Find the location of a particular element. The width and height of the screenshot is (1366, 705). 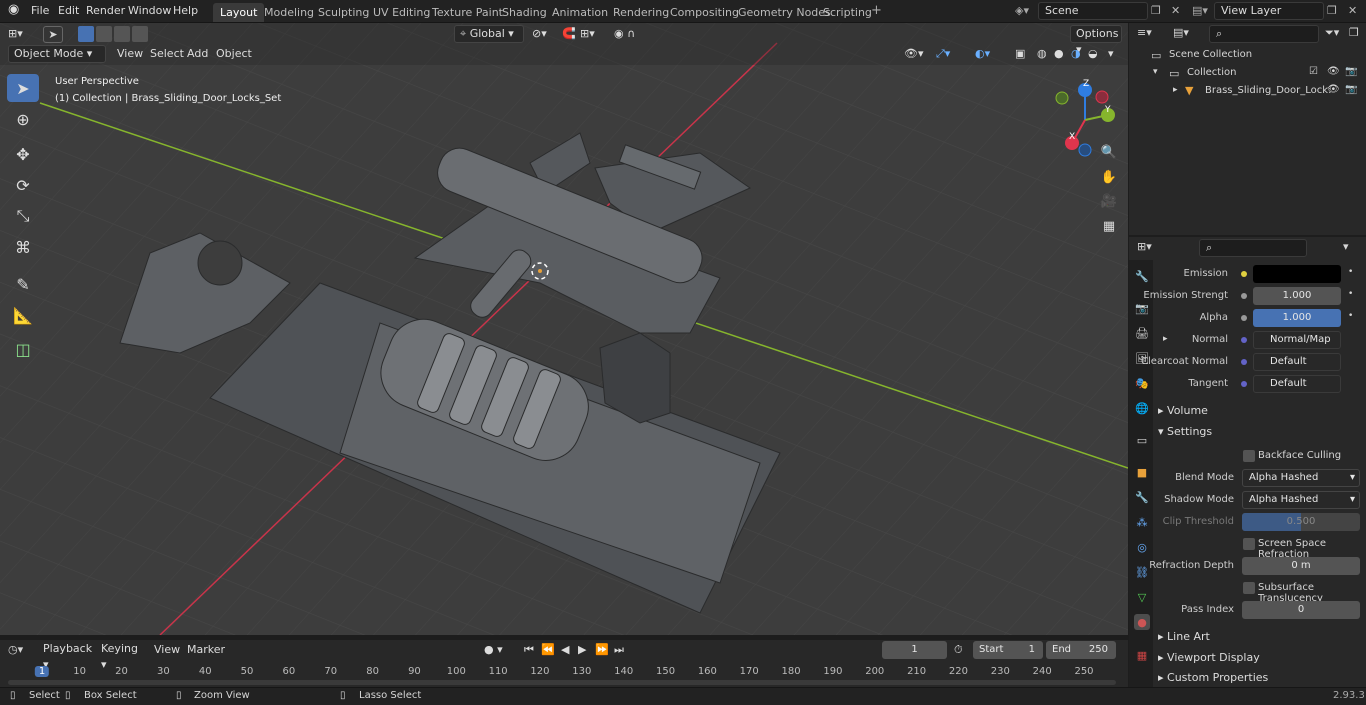

menu-render: Render is located at coordinates (105, 10).